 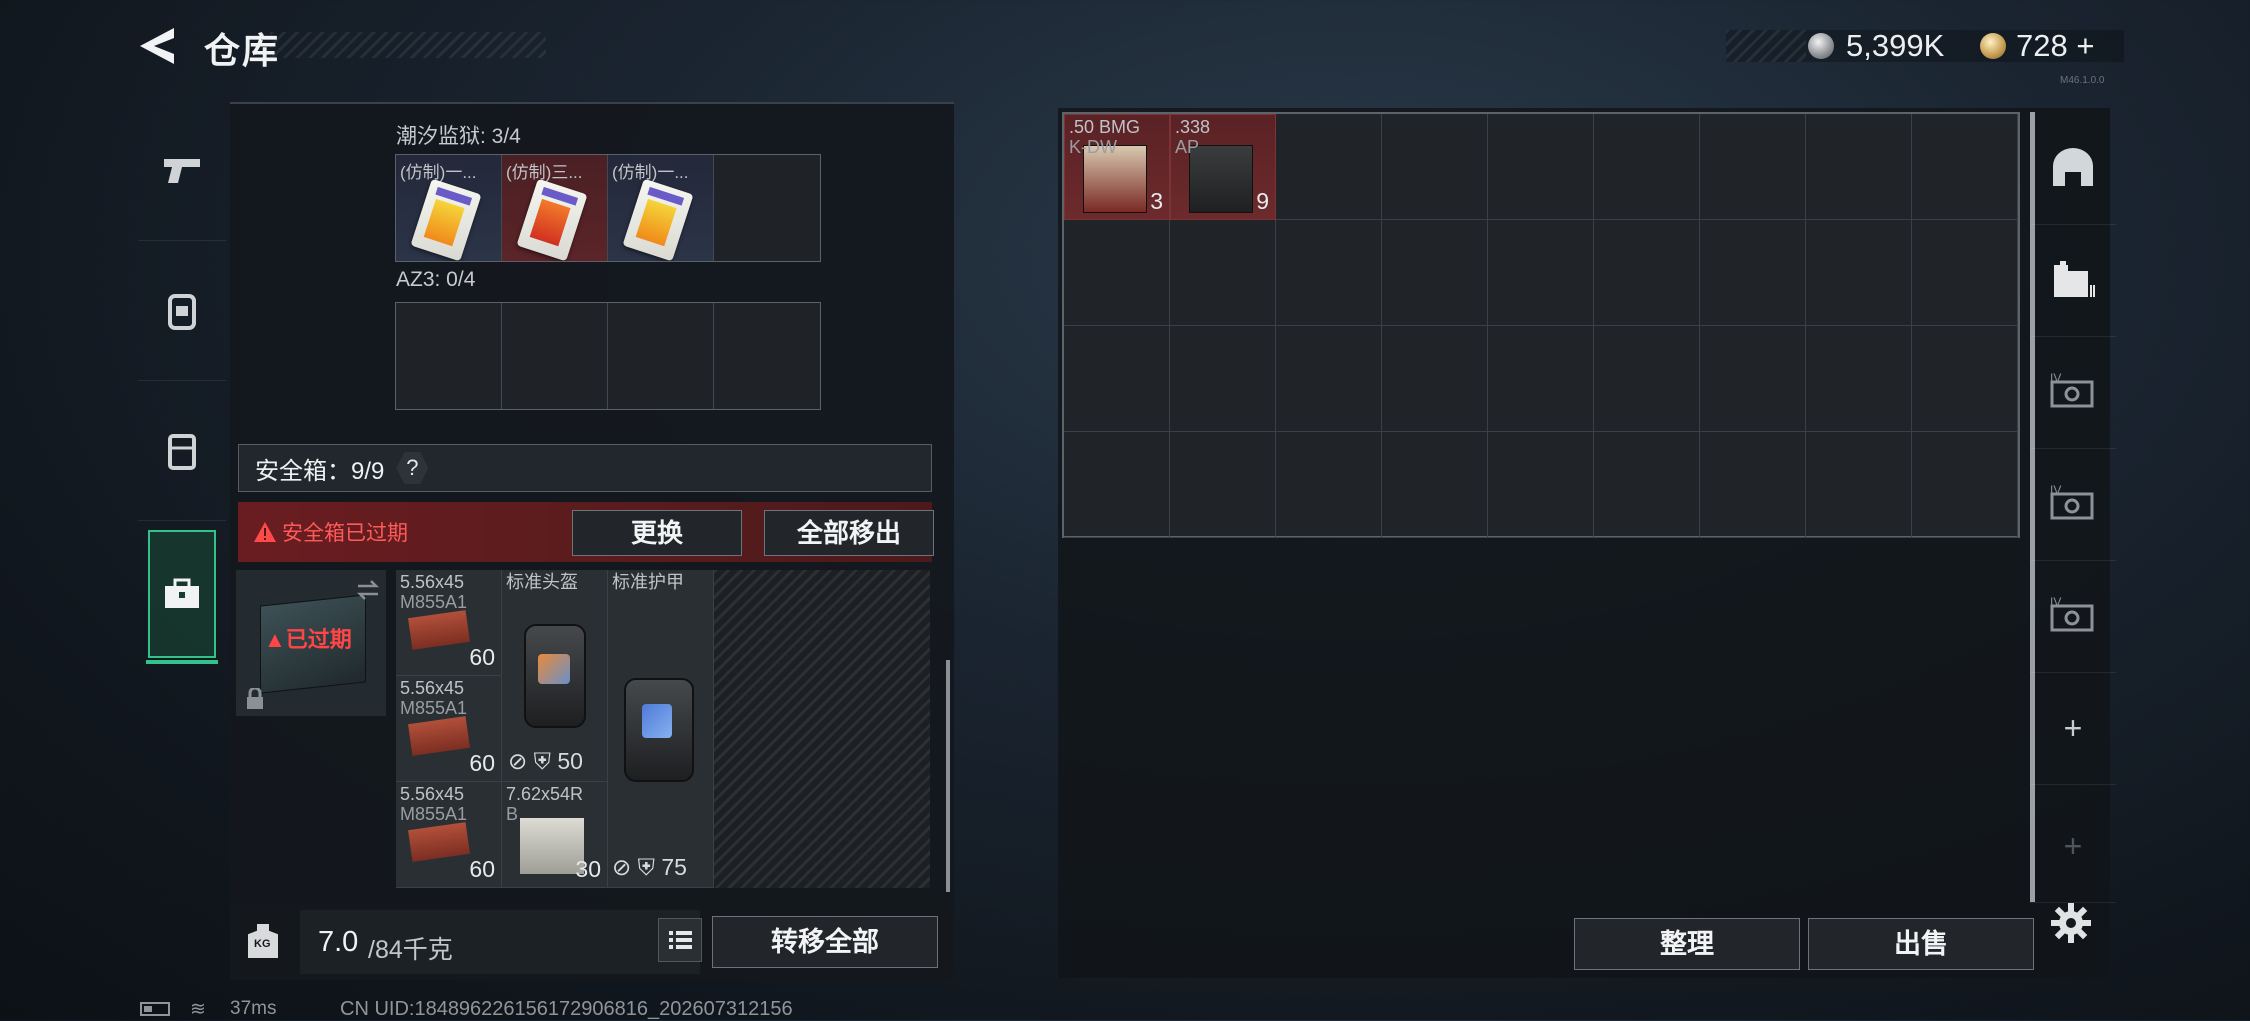 I want to click on tab-iv-1: IV, so click(x=2073, y=392).